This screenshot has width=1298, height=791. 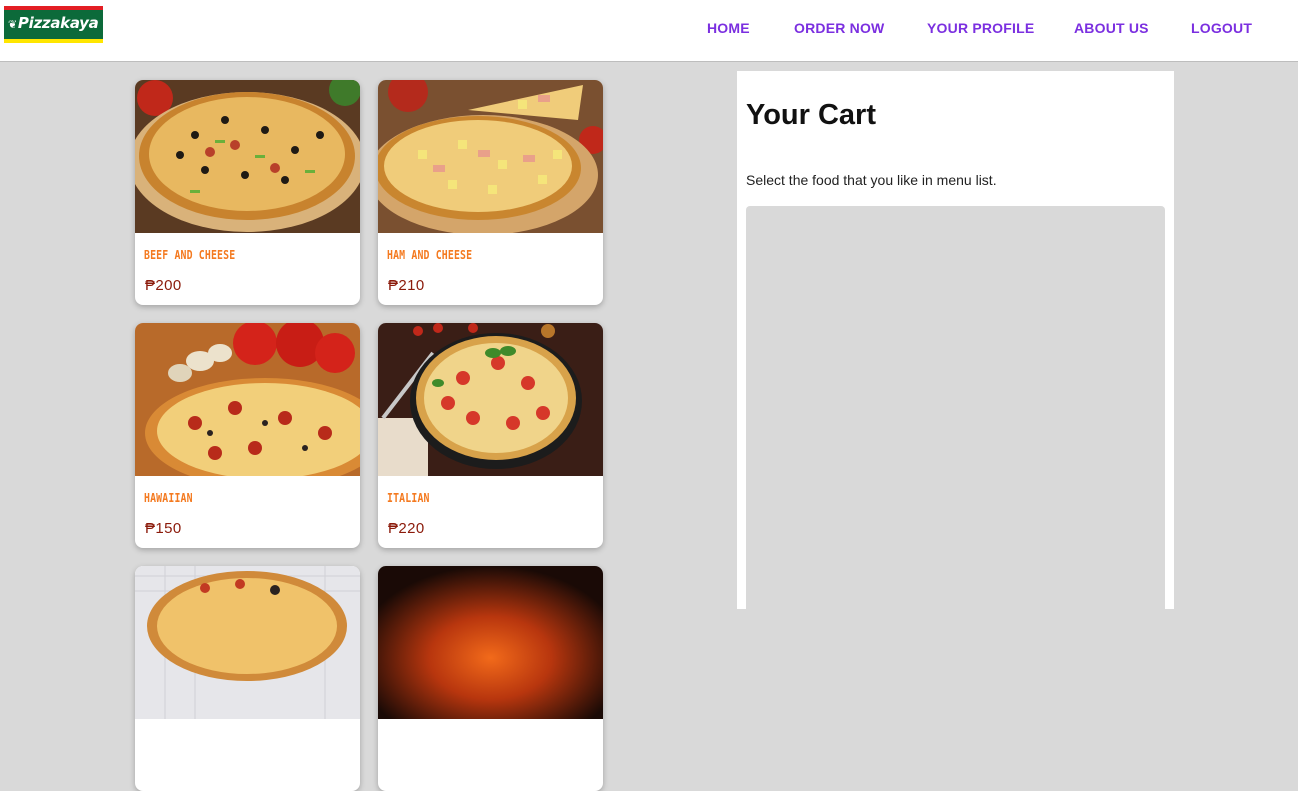 I want to click on nav-order-now: ORDER NOW, so click(x=839, y=28).